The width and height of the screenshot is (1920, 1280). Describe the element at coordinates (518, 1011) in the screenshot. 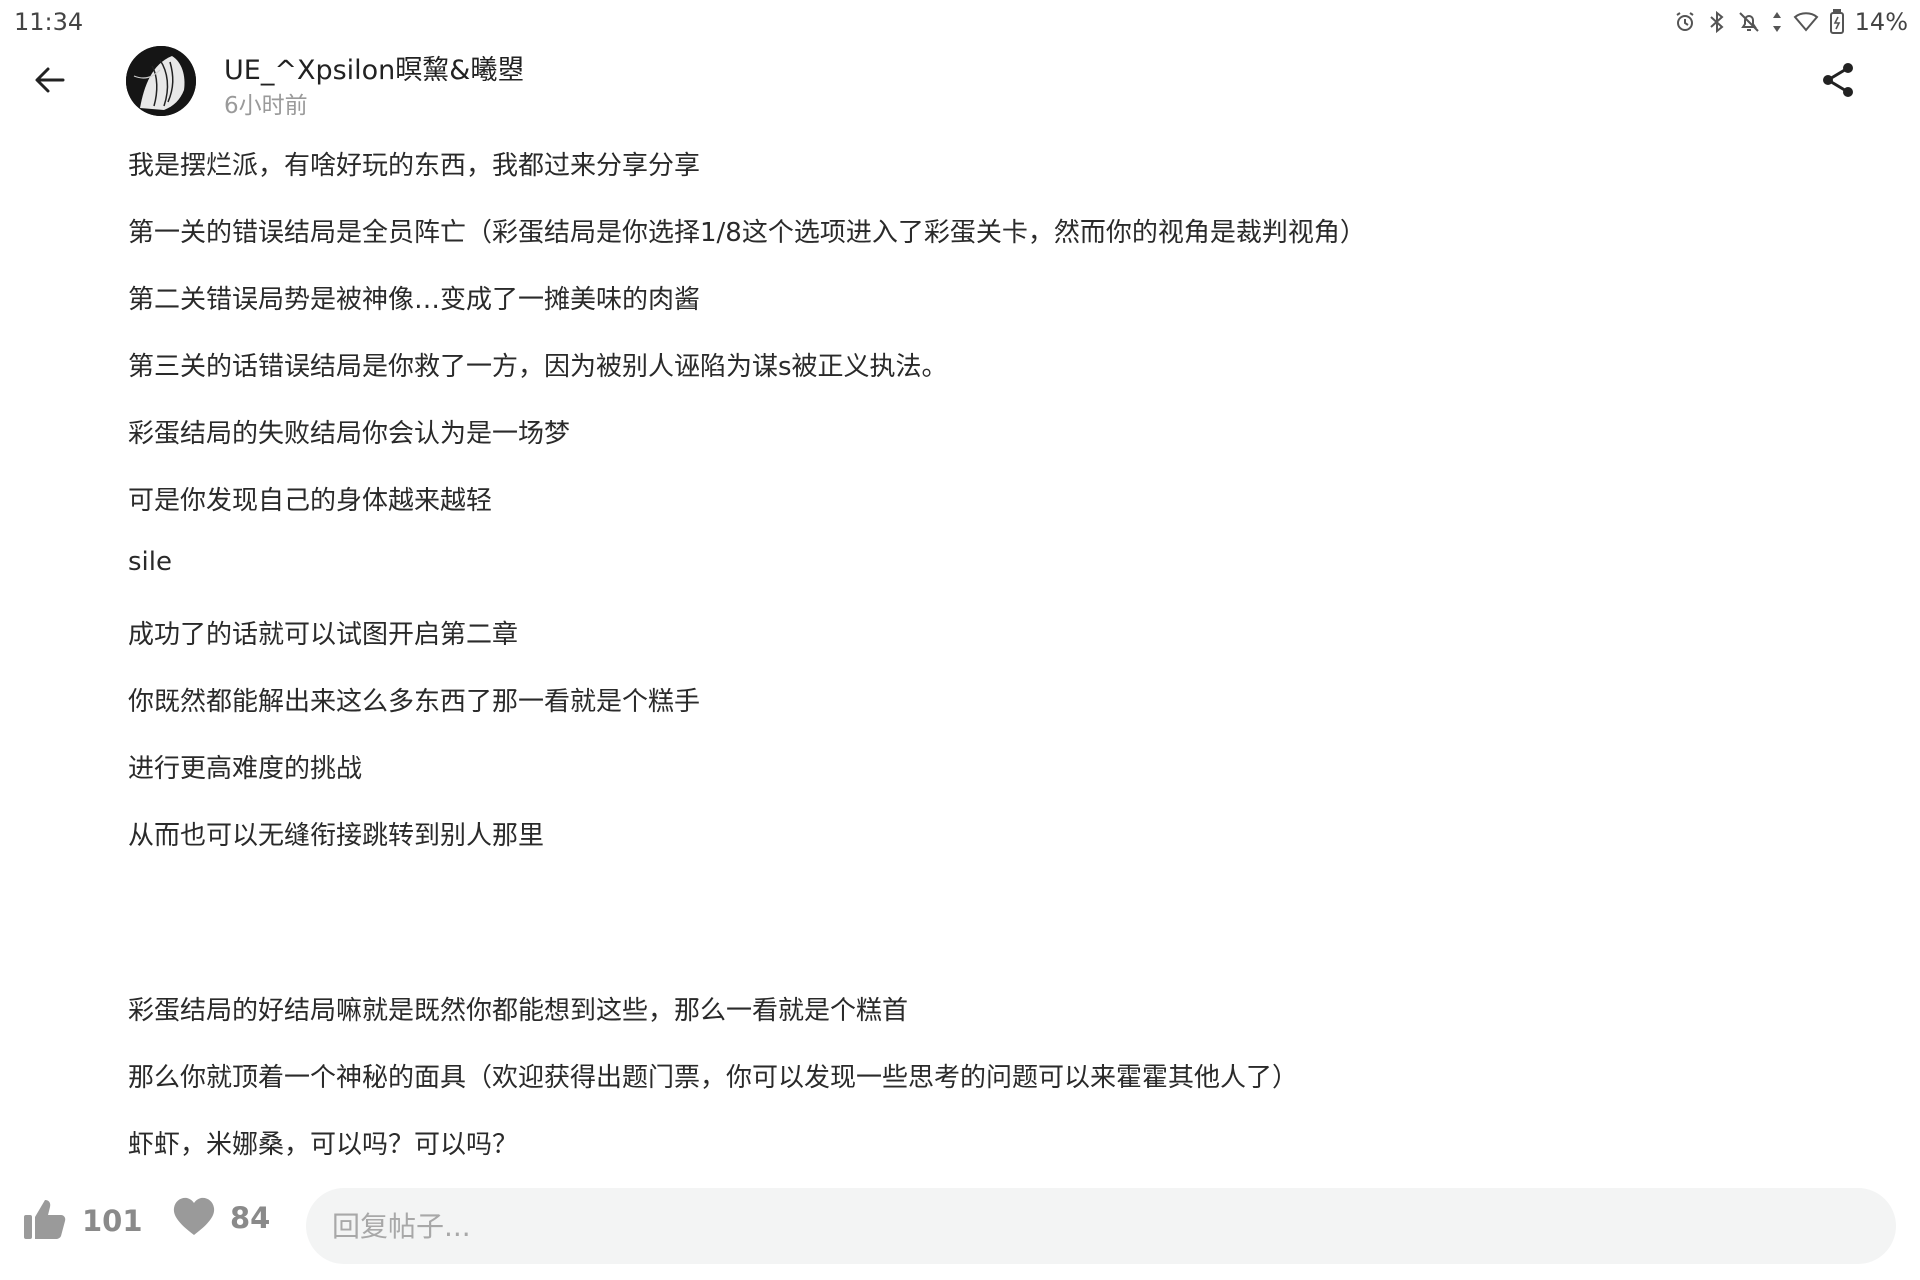

I see `post-line: 彩蛋结局的好结局嘛就是既然你都能想到这些，那么一看就是个糕首` at that location.